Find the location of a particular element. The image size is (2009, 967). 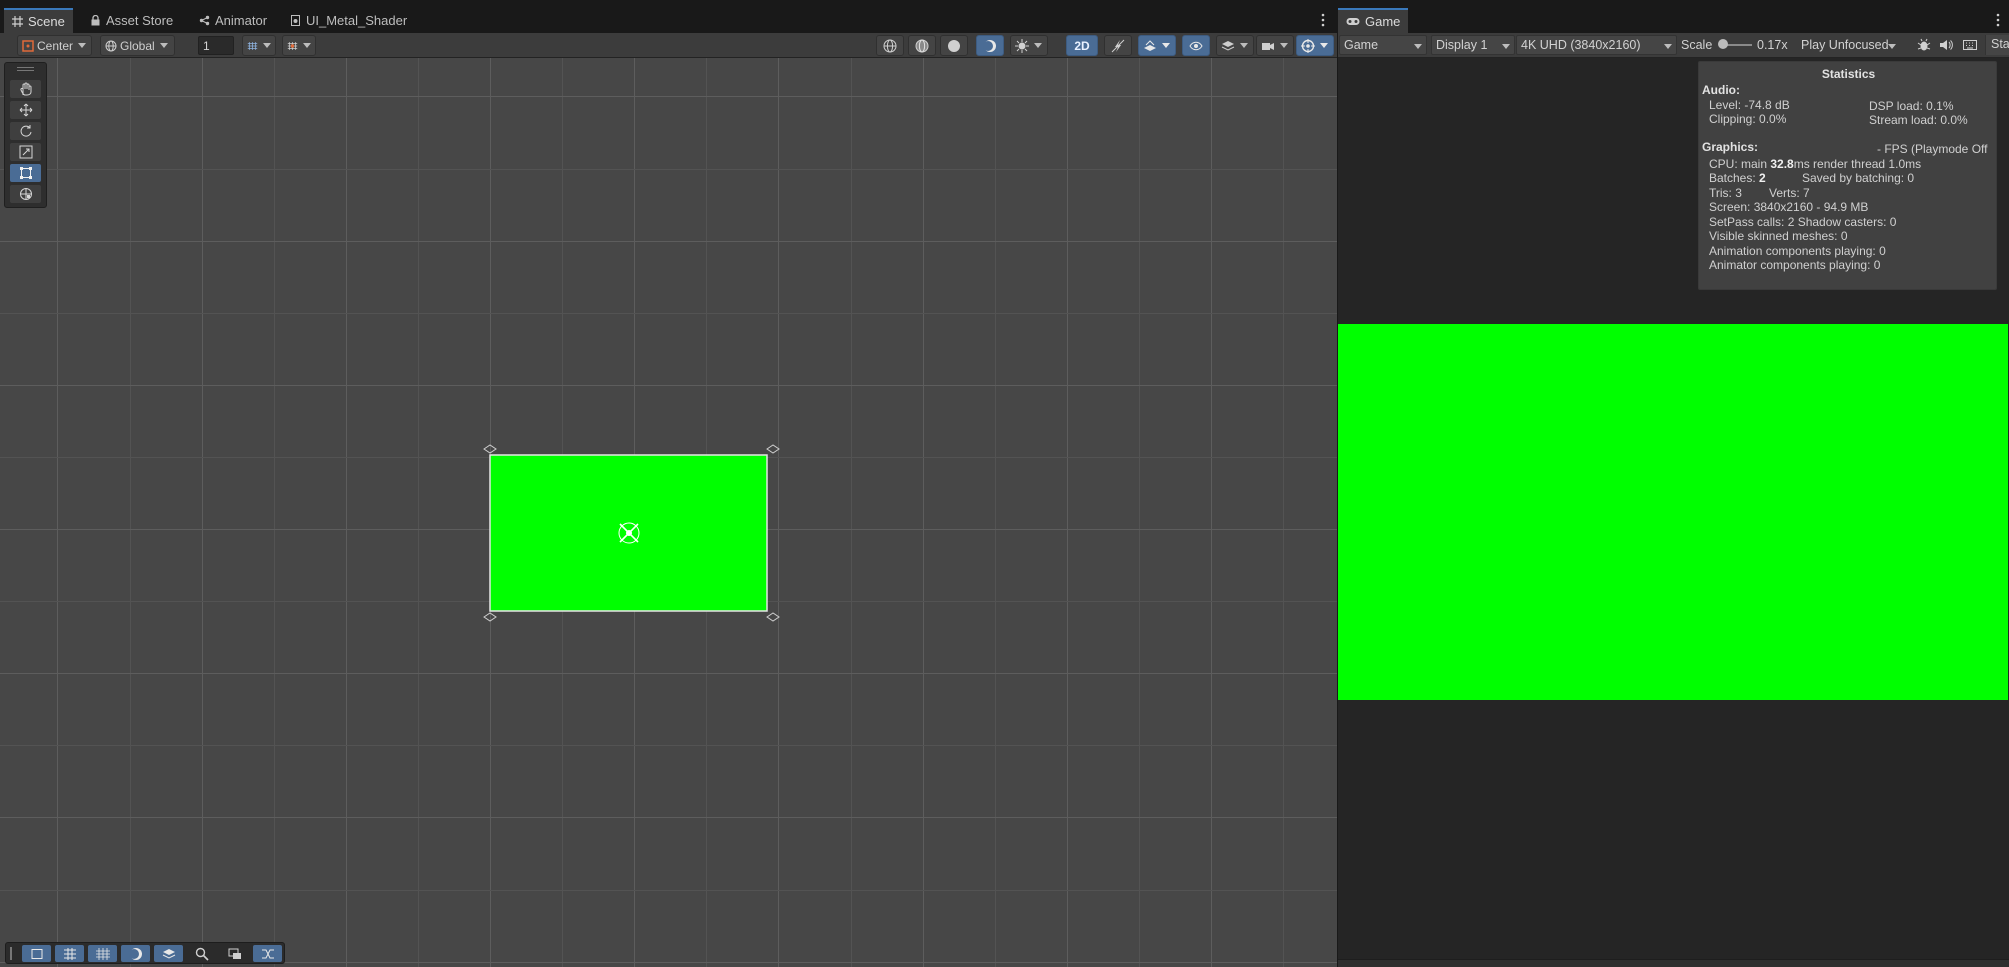

animator-components: Animator components playing: 0 is located at coordinates (1795, 265).